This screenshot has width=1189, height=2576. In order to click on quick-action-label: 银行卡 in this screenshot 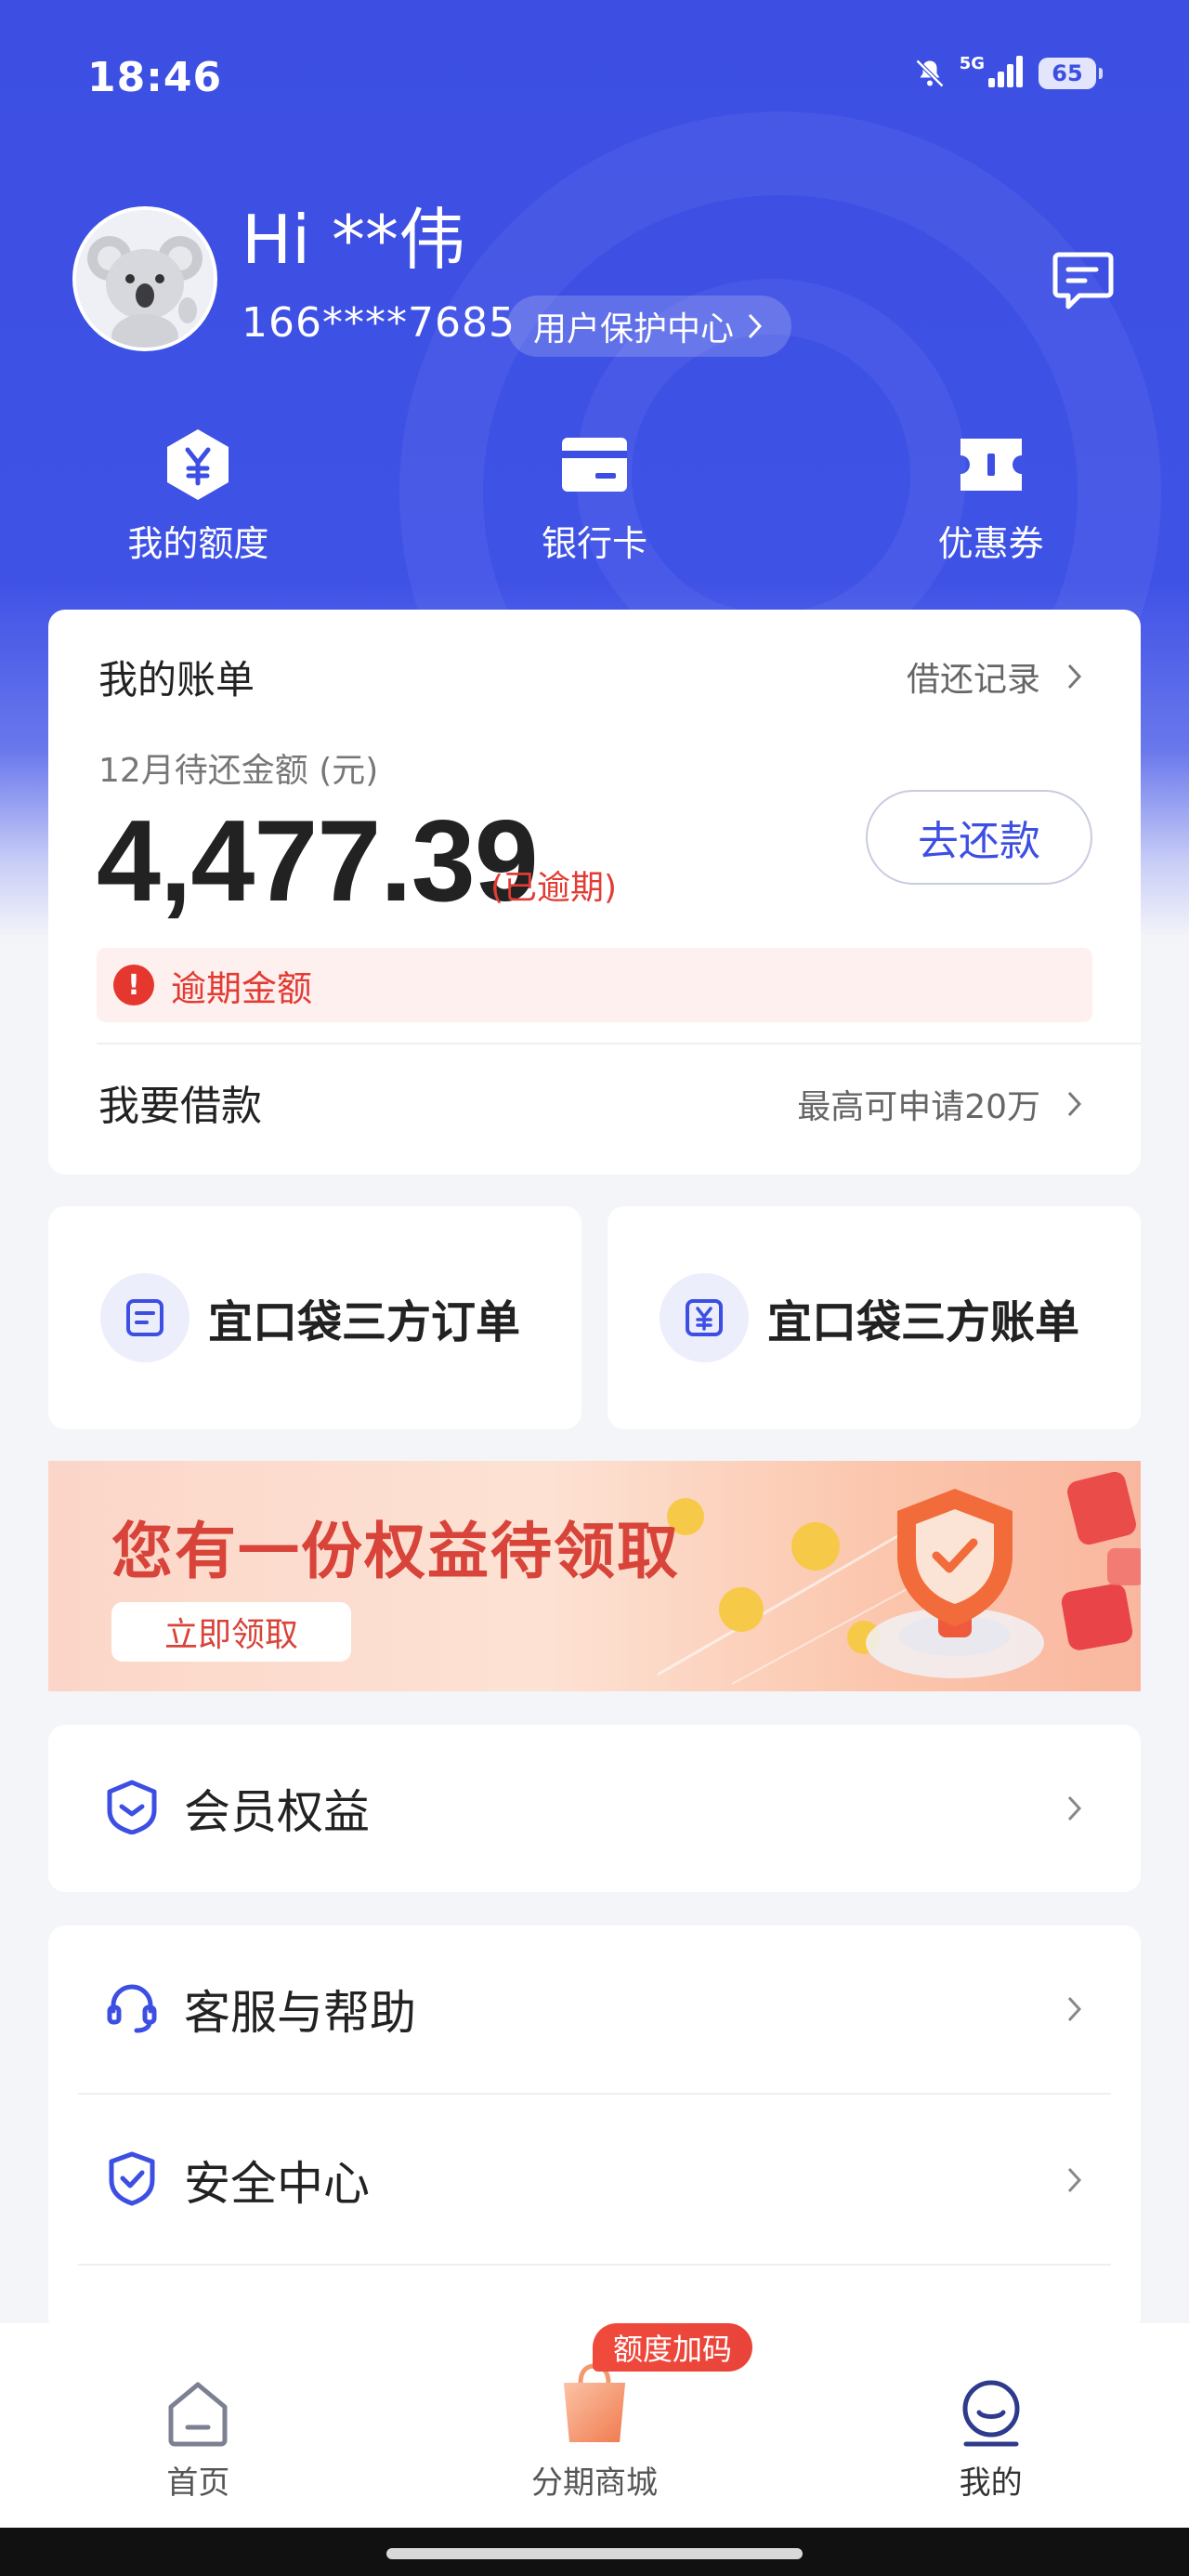, I will do `click(595, 543)`.